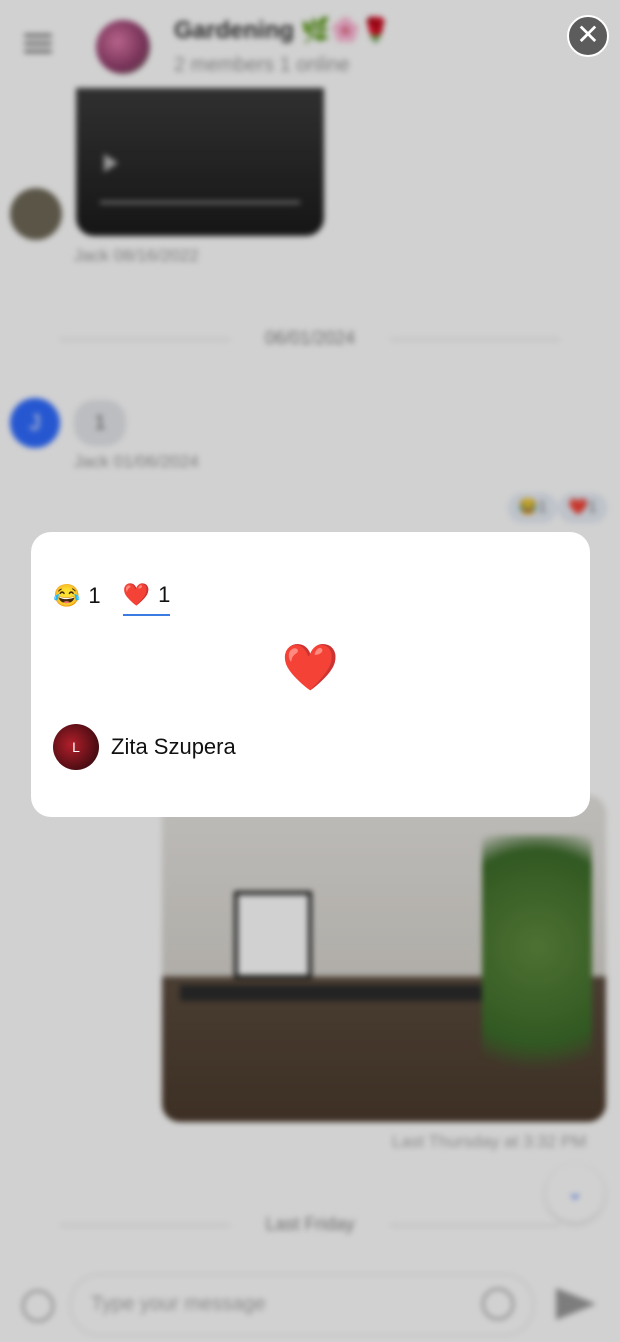 The width and height of the screenshot is (620, 1342). I want to click on tab-laugh: 😂 1, so click(77, 599).